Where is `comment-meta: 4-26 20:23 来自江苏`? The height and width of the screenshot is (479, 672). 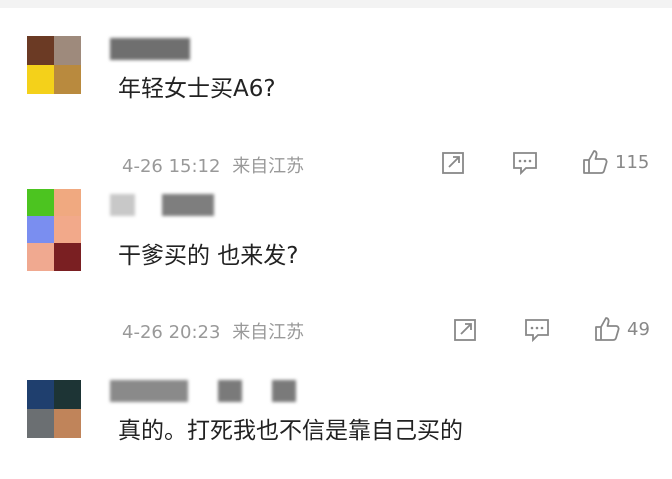
comment-meta: 4-26 20:23 来自江苏 is located at coordinates (213, 331).